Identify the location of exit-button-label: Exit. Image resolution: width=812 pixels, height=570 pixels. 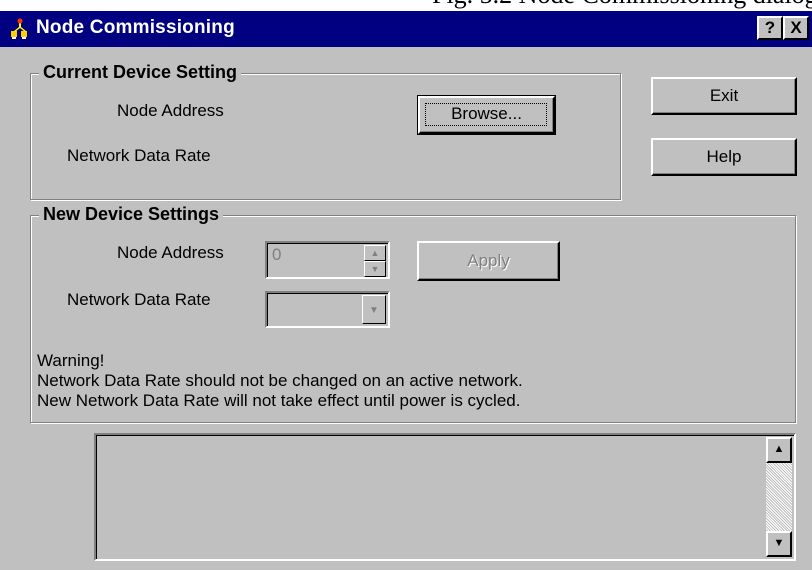
(724, 95).